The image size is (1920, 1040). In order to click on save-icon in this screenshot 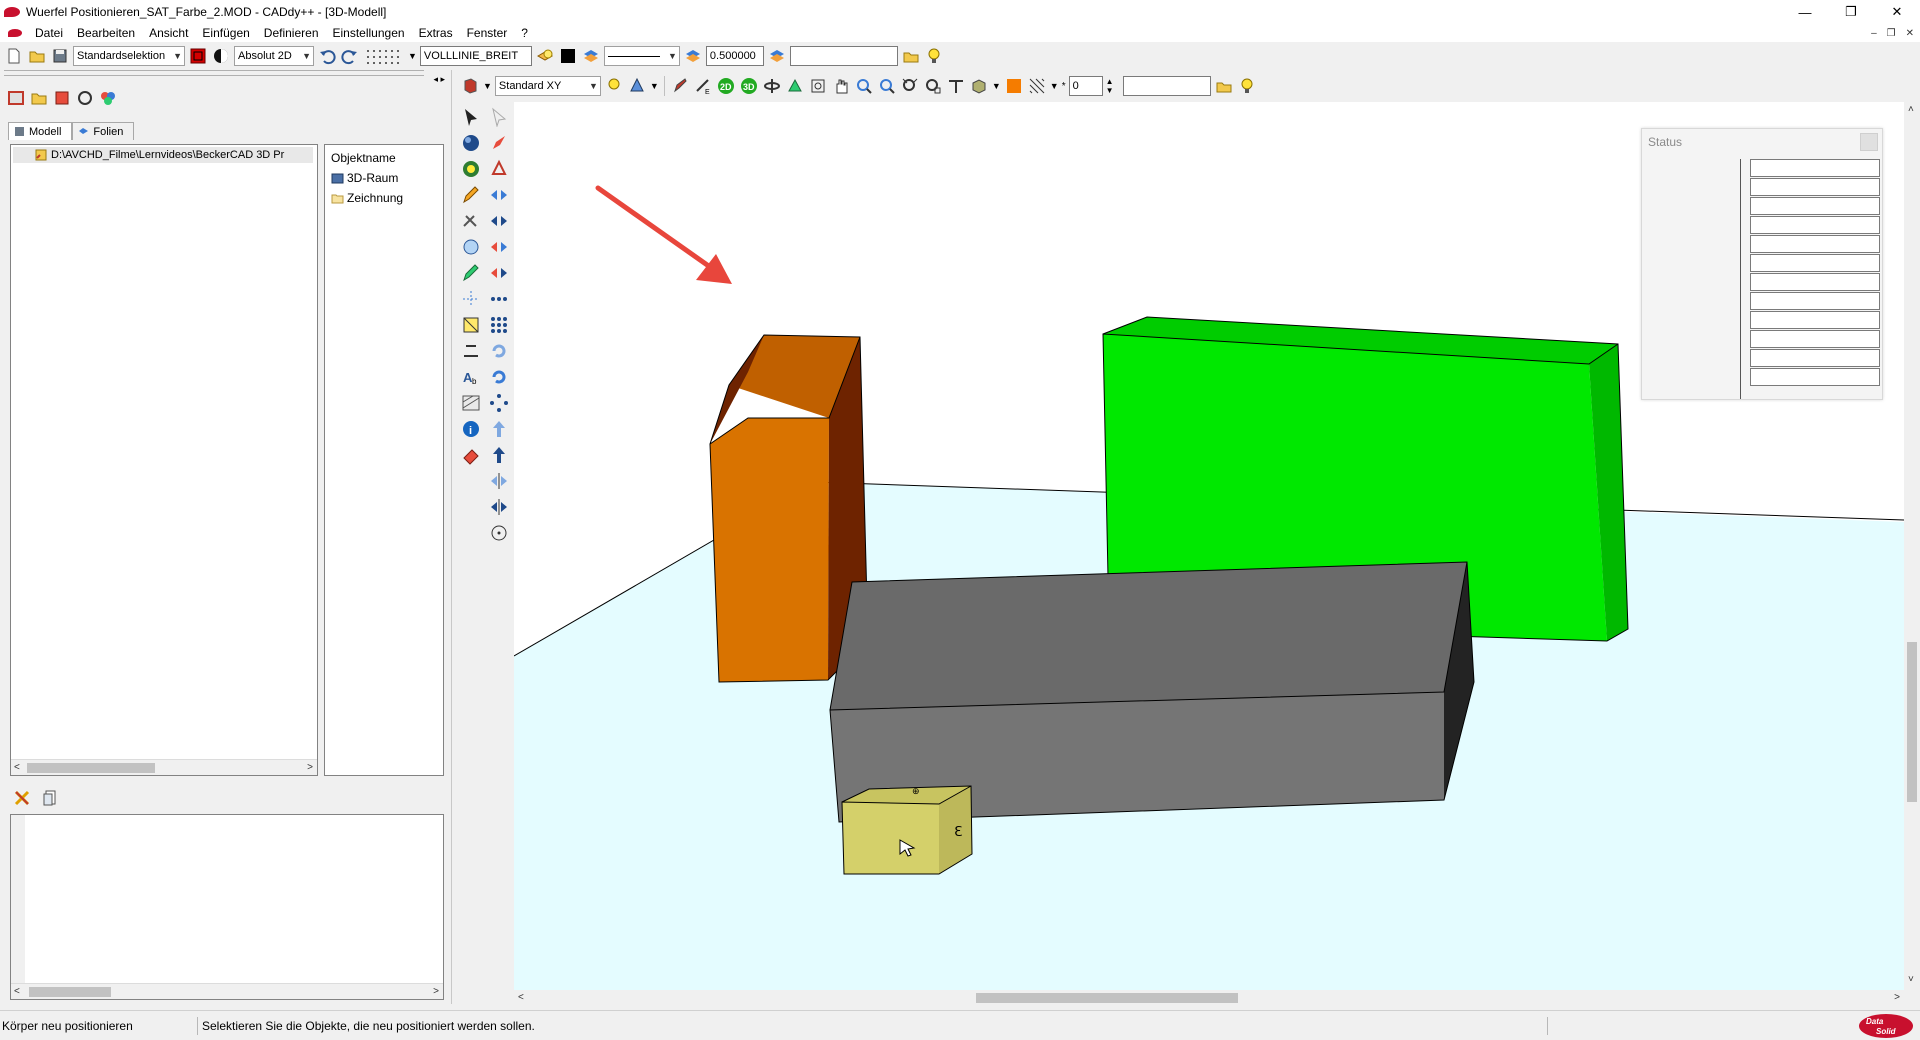, I will do `click(60, 56)`.